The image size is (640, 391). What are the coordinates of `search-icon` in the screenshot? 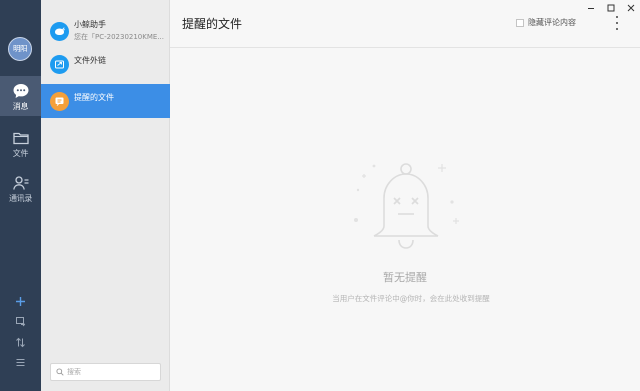 It's located at (60, 372).